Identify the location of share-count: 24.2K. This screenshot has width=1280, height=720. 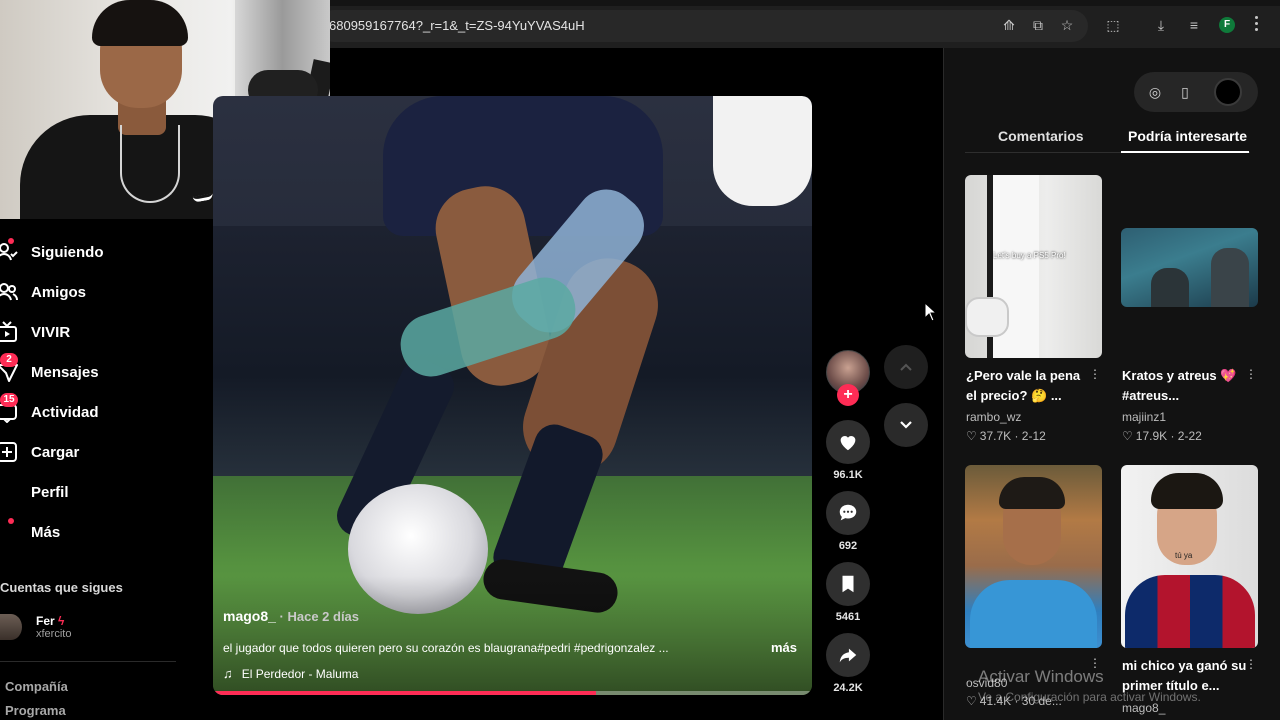
(848, 688).